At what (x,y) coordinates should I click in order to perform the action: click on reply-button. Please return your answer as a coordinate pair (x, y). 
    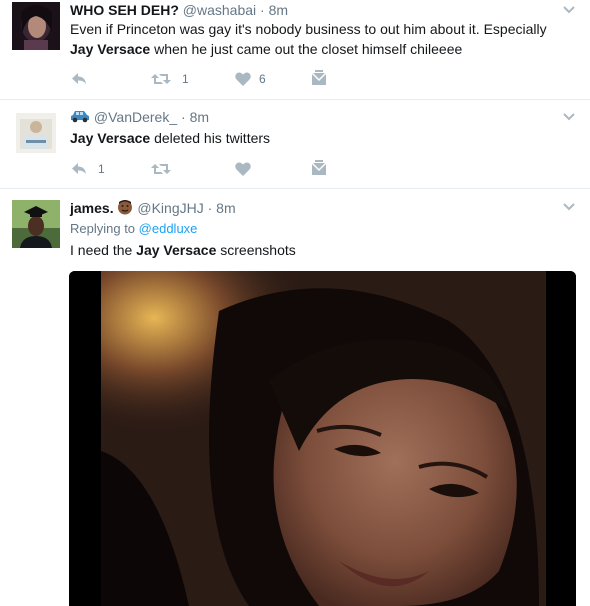
    Looking at the image, I should click on (85, 79).